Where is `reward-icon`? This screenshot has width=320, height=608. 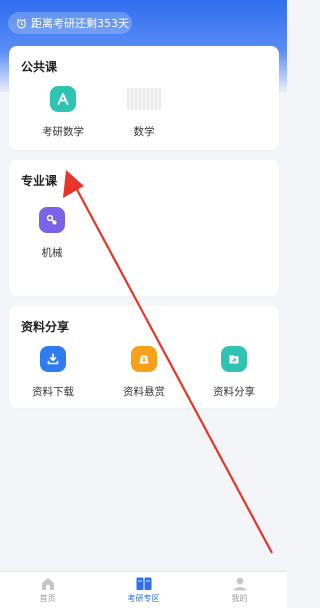
reward-icon is located at coordinates (144, 359).